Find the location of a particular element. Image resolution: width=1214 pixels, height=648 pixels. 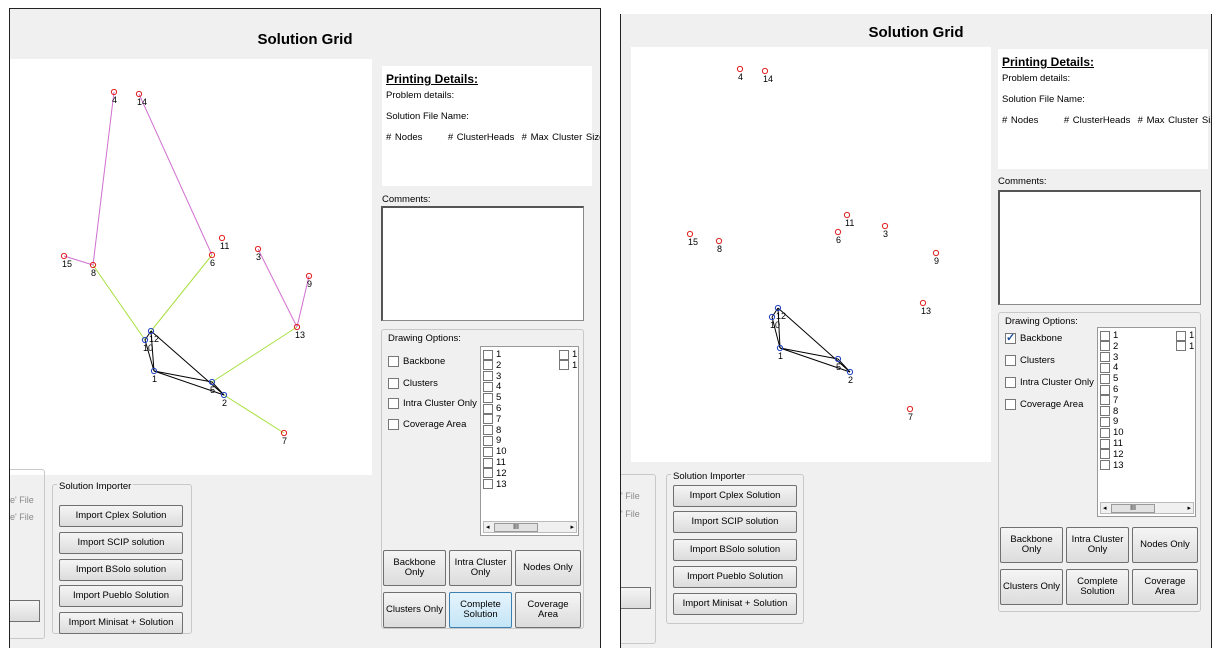

graph-node-14: 14 is located at coordinates (141, 98).